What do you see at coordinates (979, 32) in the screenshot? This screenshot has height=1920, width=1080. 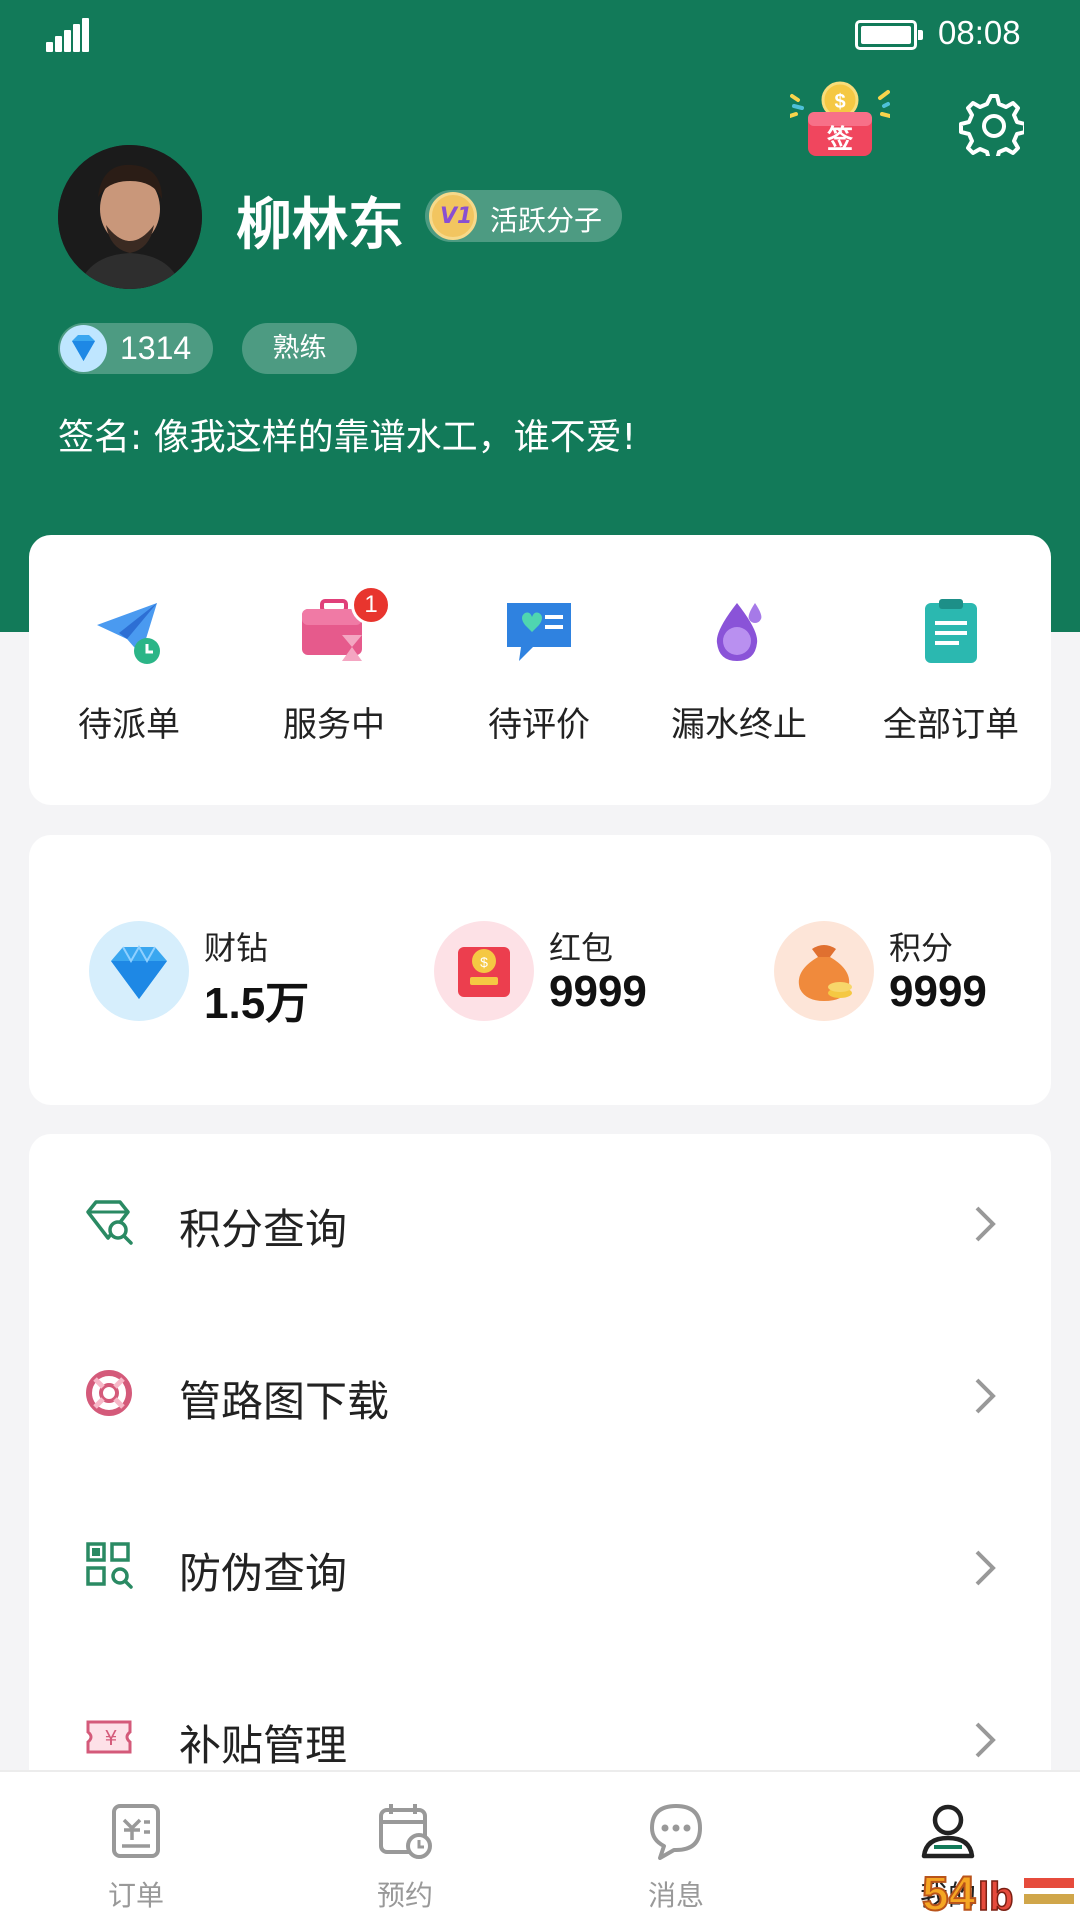 I see `status-time: 08:08` at bounding box center [979, 32].